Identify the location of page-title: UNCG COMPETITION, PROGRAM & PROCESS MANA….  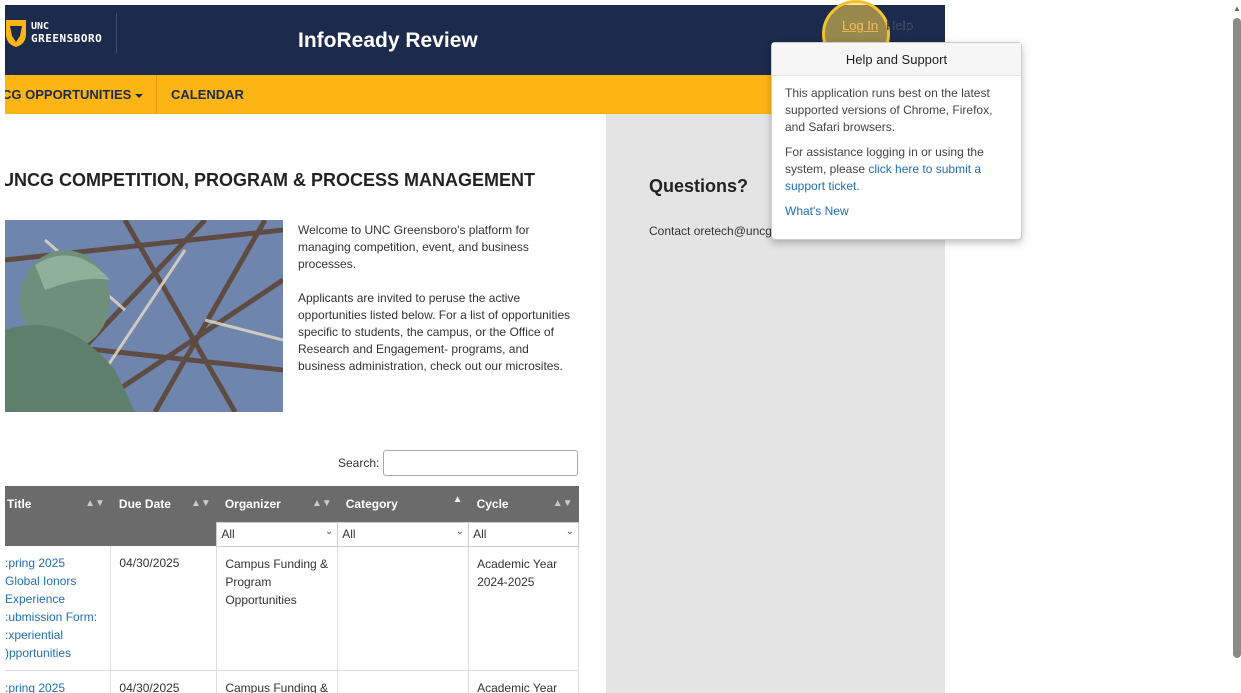
(270, 180).